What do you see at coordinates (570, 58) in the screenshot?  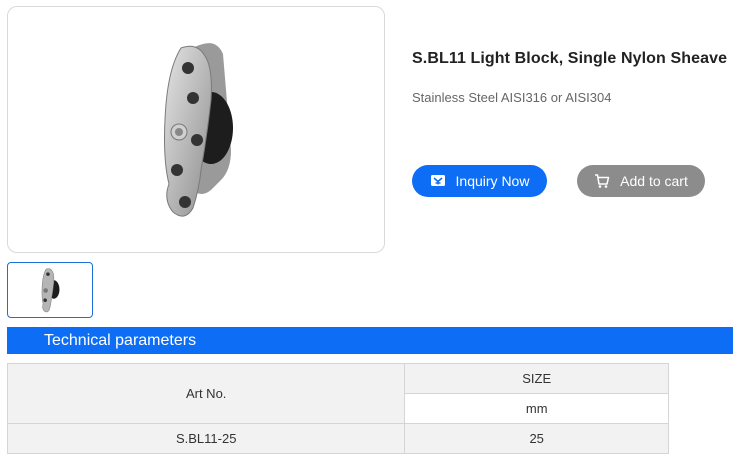 I see `product-title: S.BL11 Light Block, Single Nylon Sheave` at bounding box center [570, 58].